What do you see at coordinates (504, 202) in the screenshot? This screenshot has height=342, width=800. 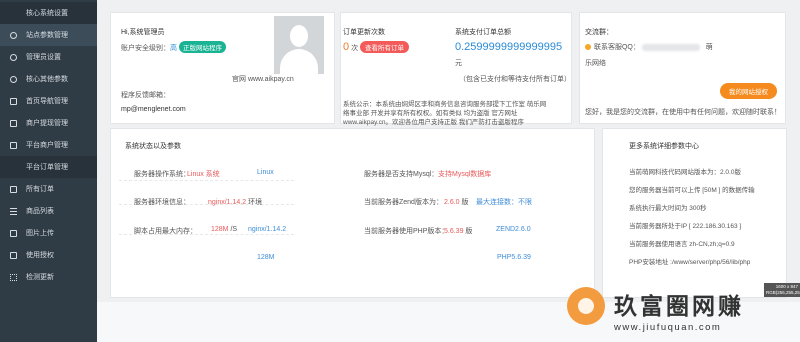 I see `max-connections: 最大连接数：不限` at bounding box center [504, 202].